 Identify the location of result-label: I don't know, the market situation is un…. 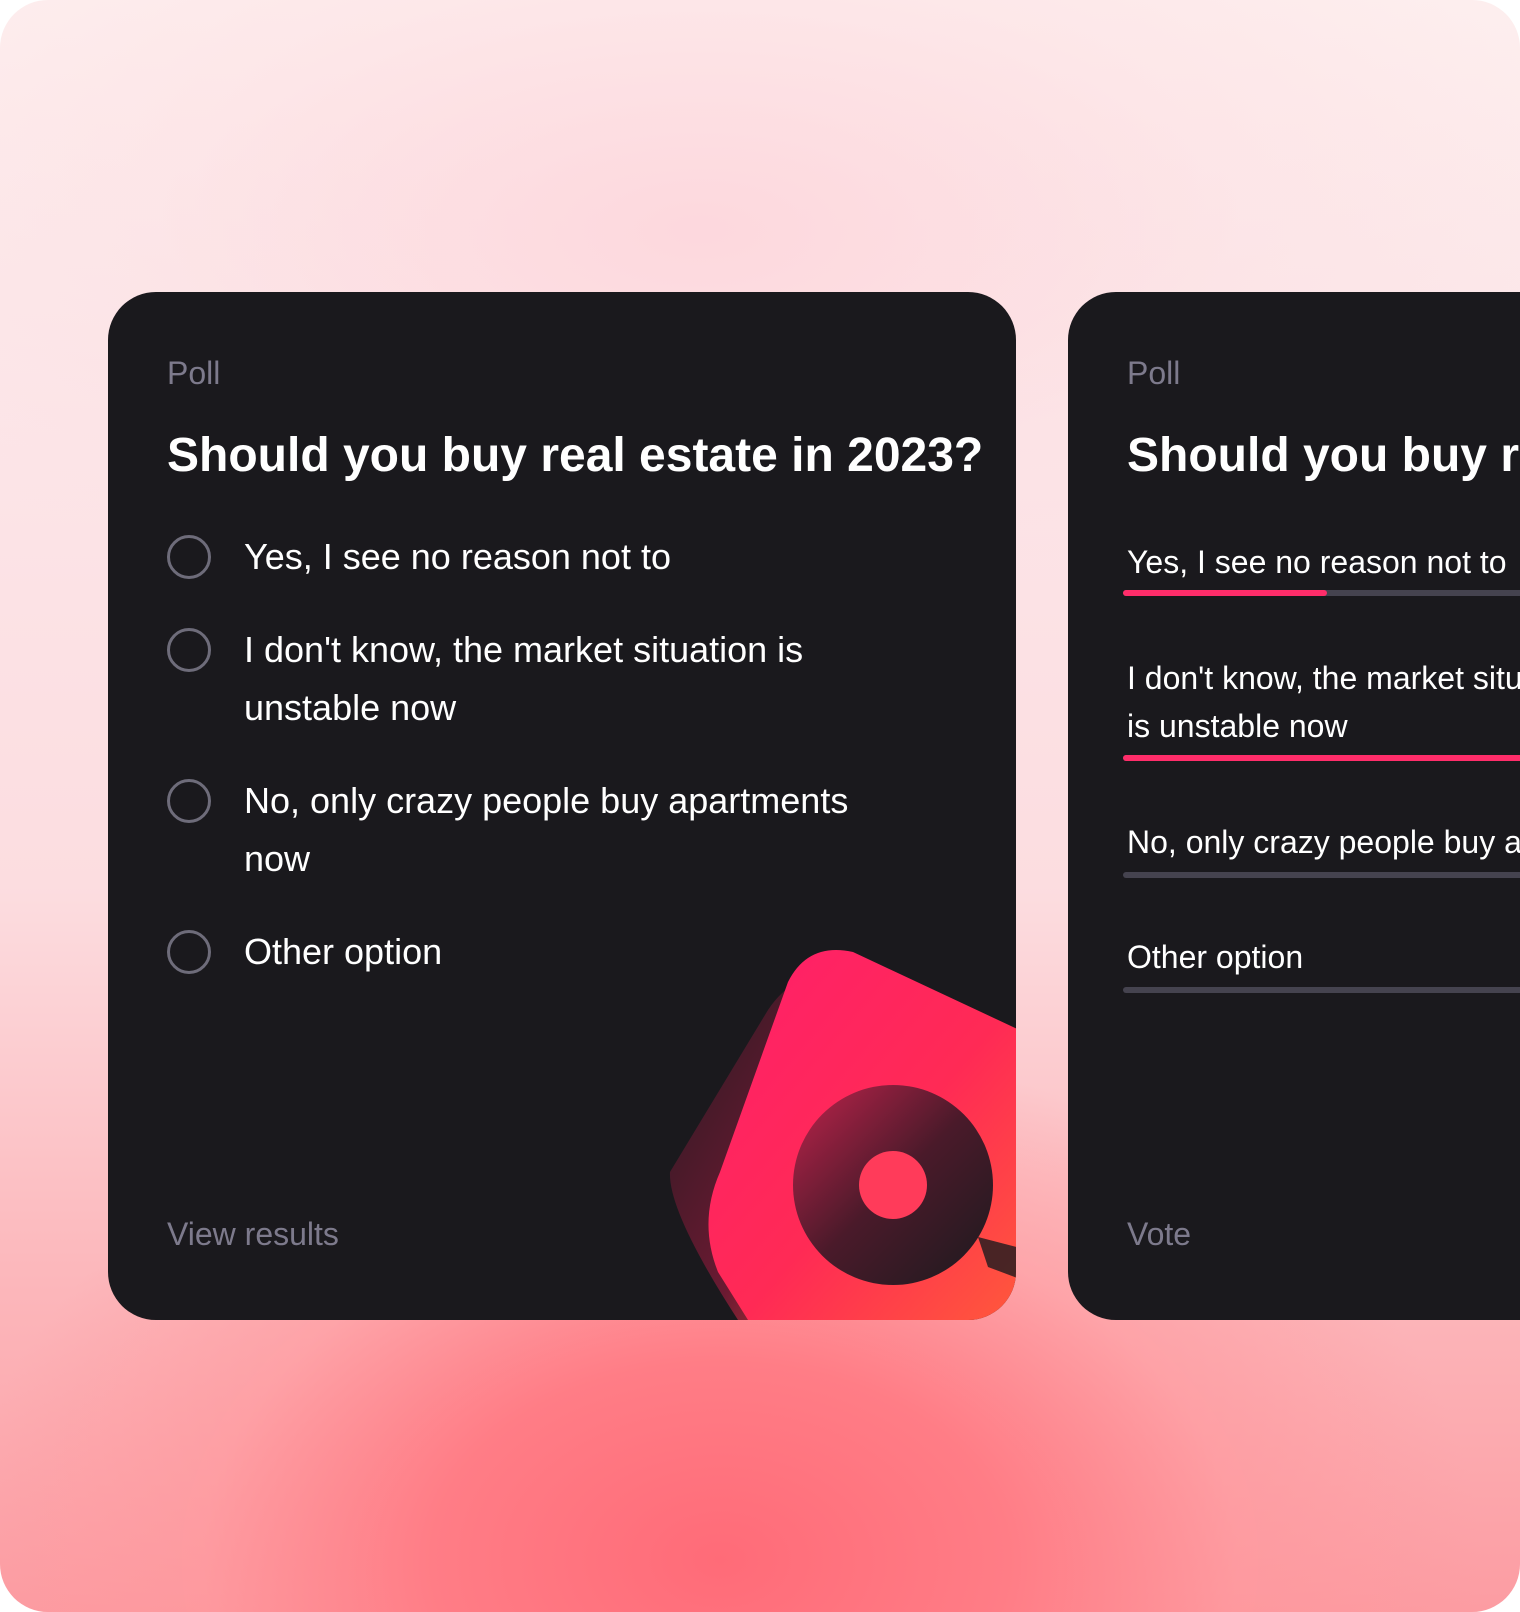
(1323, 702).